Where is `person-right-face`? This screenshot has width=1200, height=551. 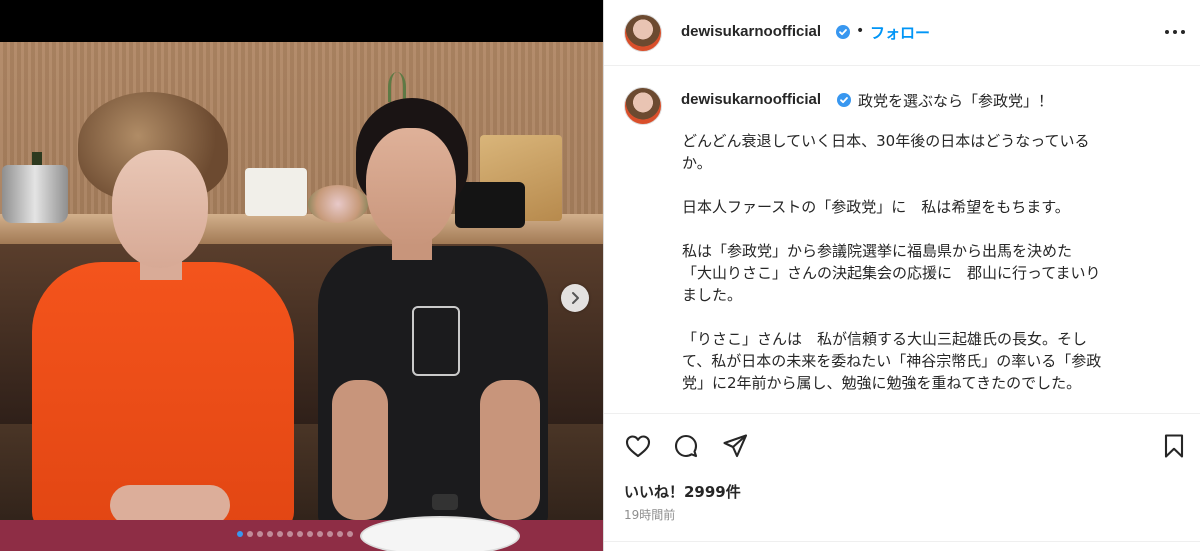 person-right-face is located at coordinates (411, 187).